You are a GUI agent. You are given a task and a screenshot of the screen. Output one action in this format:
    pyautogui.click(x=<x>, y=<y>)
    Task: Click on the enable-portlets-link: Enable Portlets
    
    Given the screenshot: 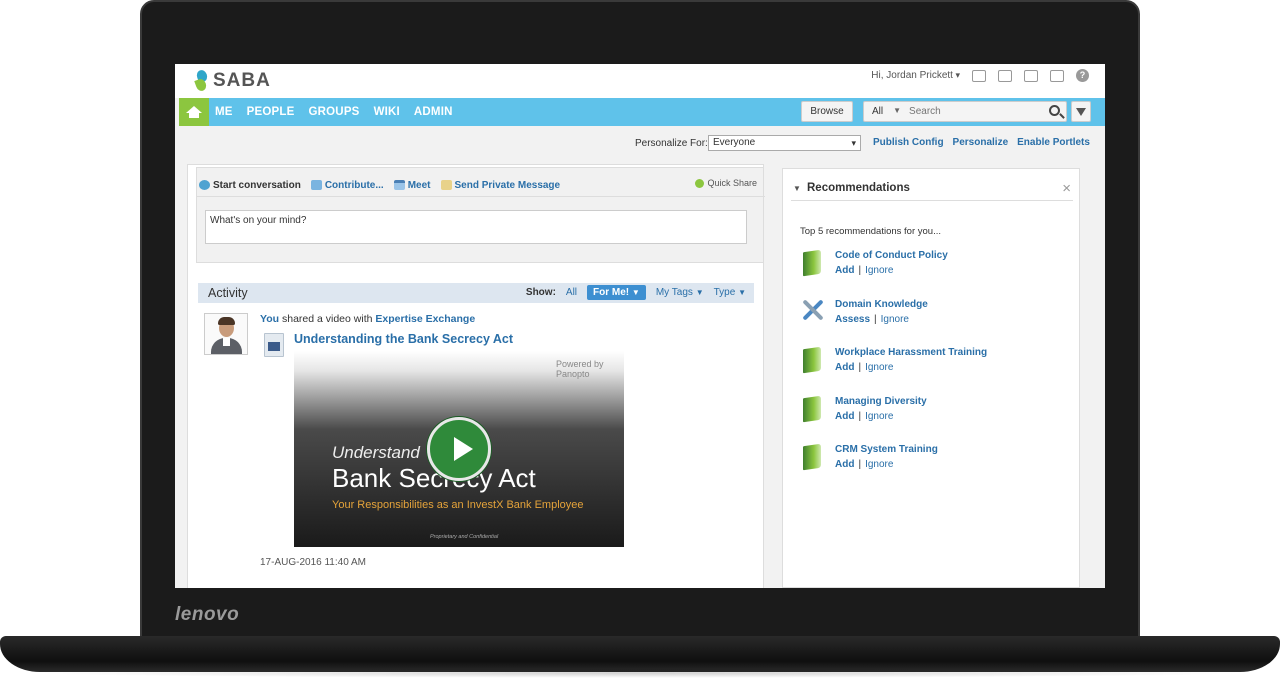 What is the action you would take?
    pyautogui.click(x=1053, y=142)
    